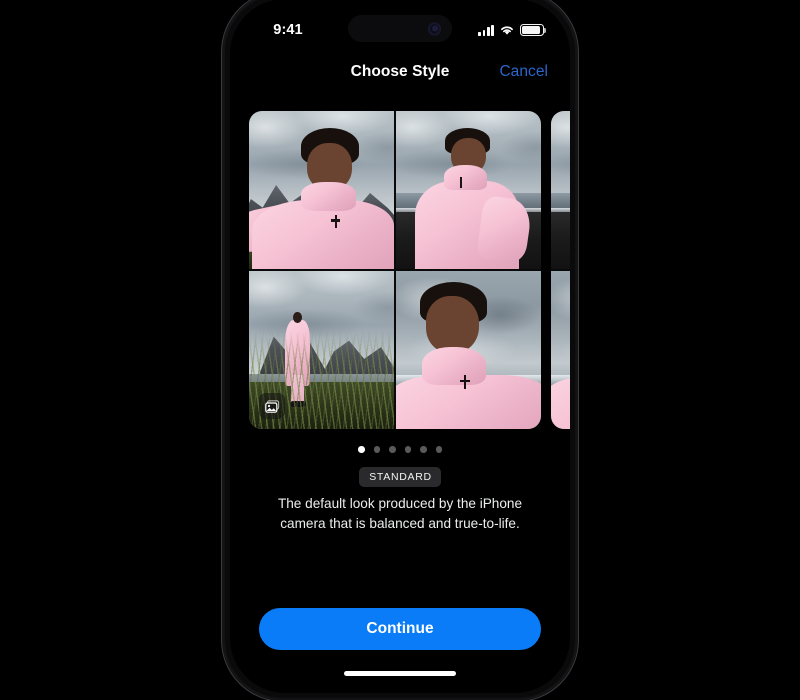 The width and height of the screenshot is (800, 700). Describe the element at coordinates (486, 30) in the screenshot. I see `cellular-bars-icon` at that location.